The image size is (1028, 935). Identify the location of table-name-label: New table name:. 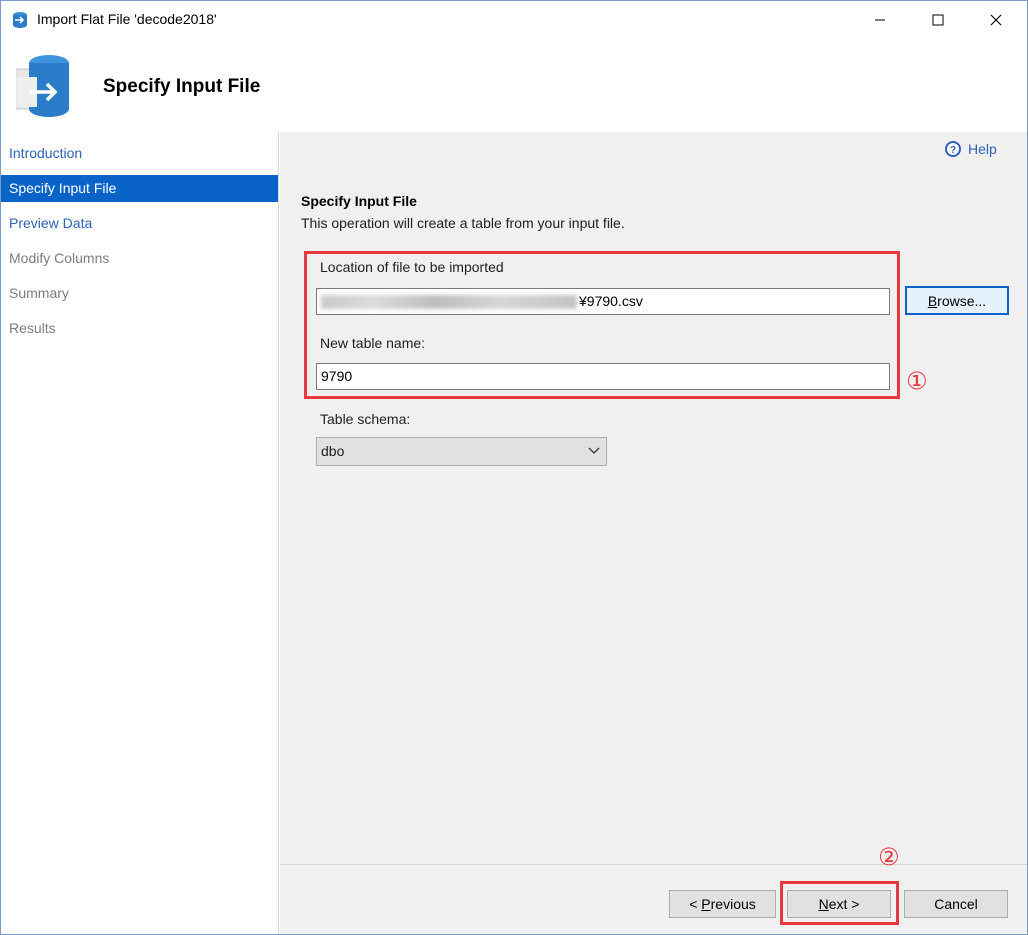
(373, 343).